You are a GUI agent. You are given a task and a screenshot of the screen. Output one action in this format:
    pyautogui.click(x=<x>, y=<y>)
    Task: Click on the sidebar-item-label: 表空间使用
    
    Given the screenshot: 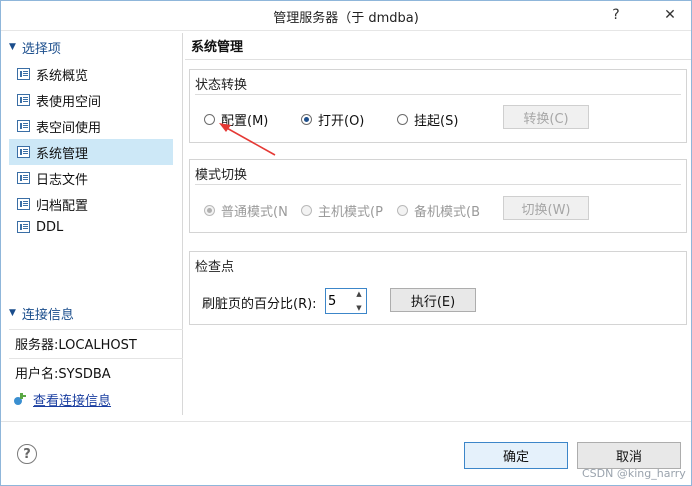 What is the action you would take?
    pyautogui.click(x=69, y=128)
    